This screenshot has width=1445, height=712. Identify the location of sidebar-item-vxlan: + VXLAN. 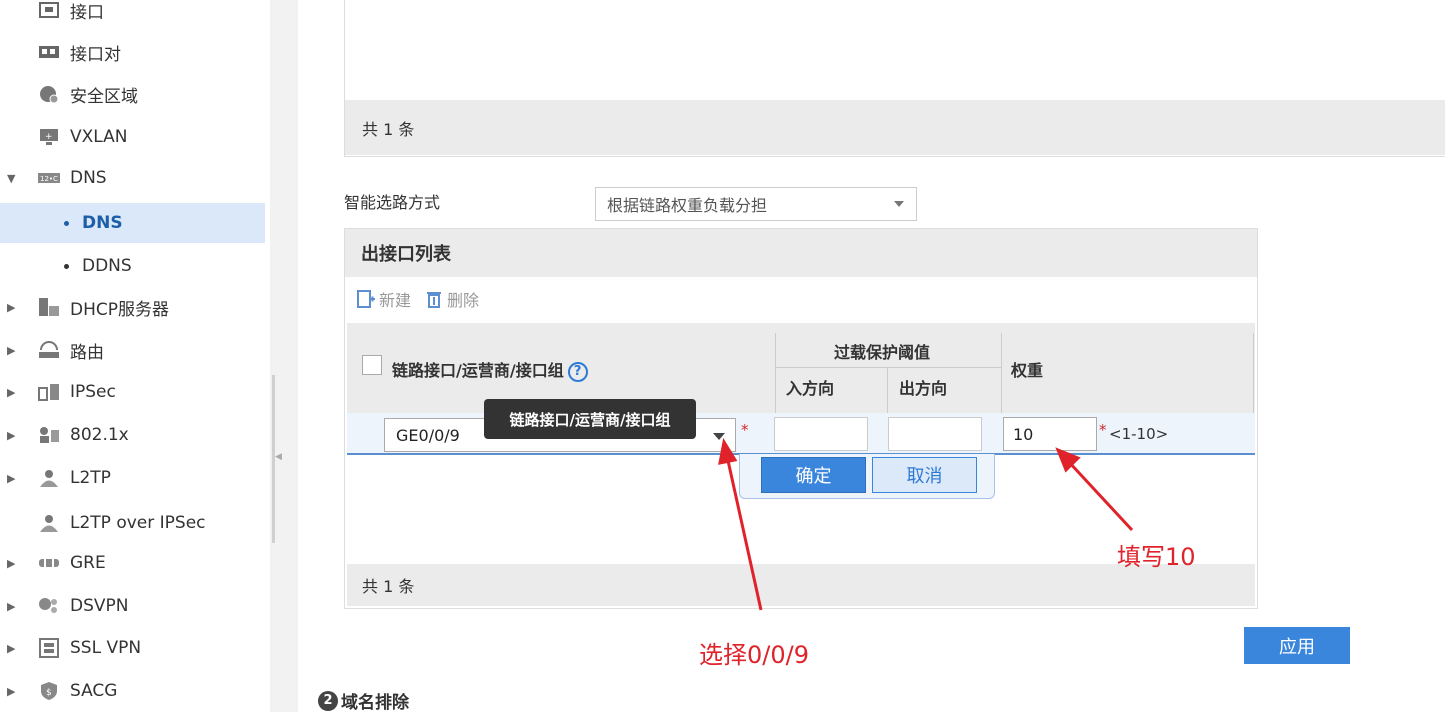
(132, 137).